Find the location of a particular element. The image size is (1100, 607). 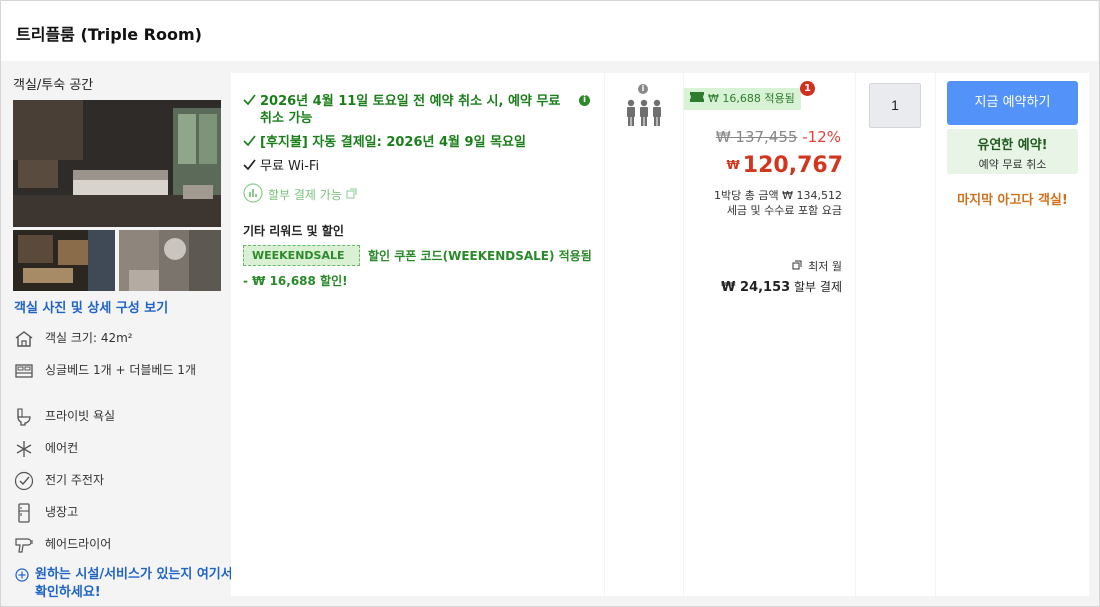

amenity-item: 에어컨 is located at coordinates (118, 449).